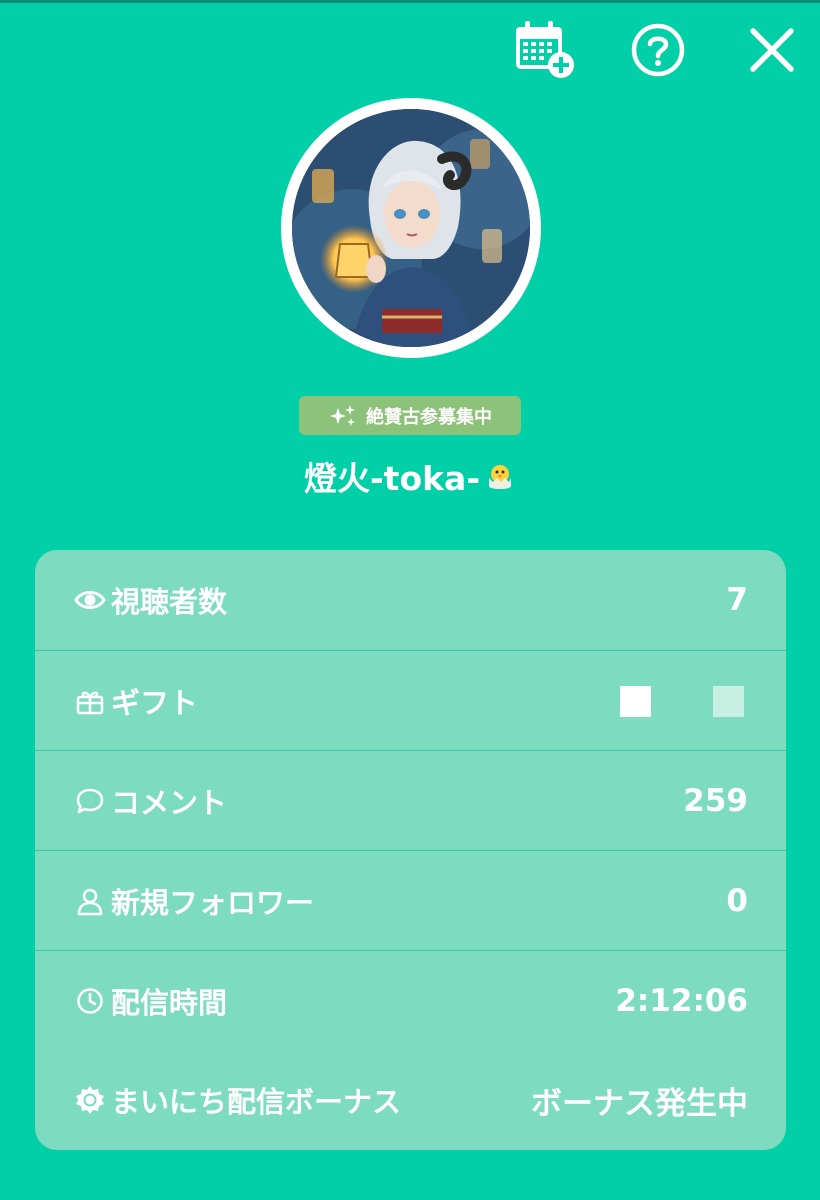  I want to click on stat-label: コメント, so click(169, 802).